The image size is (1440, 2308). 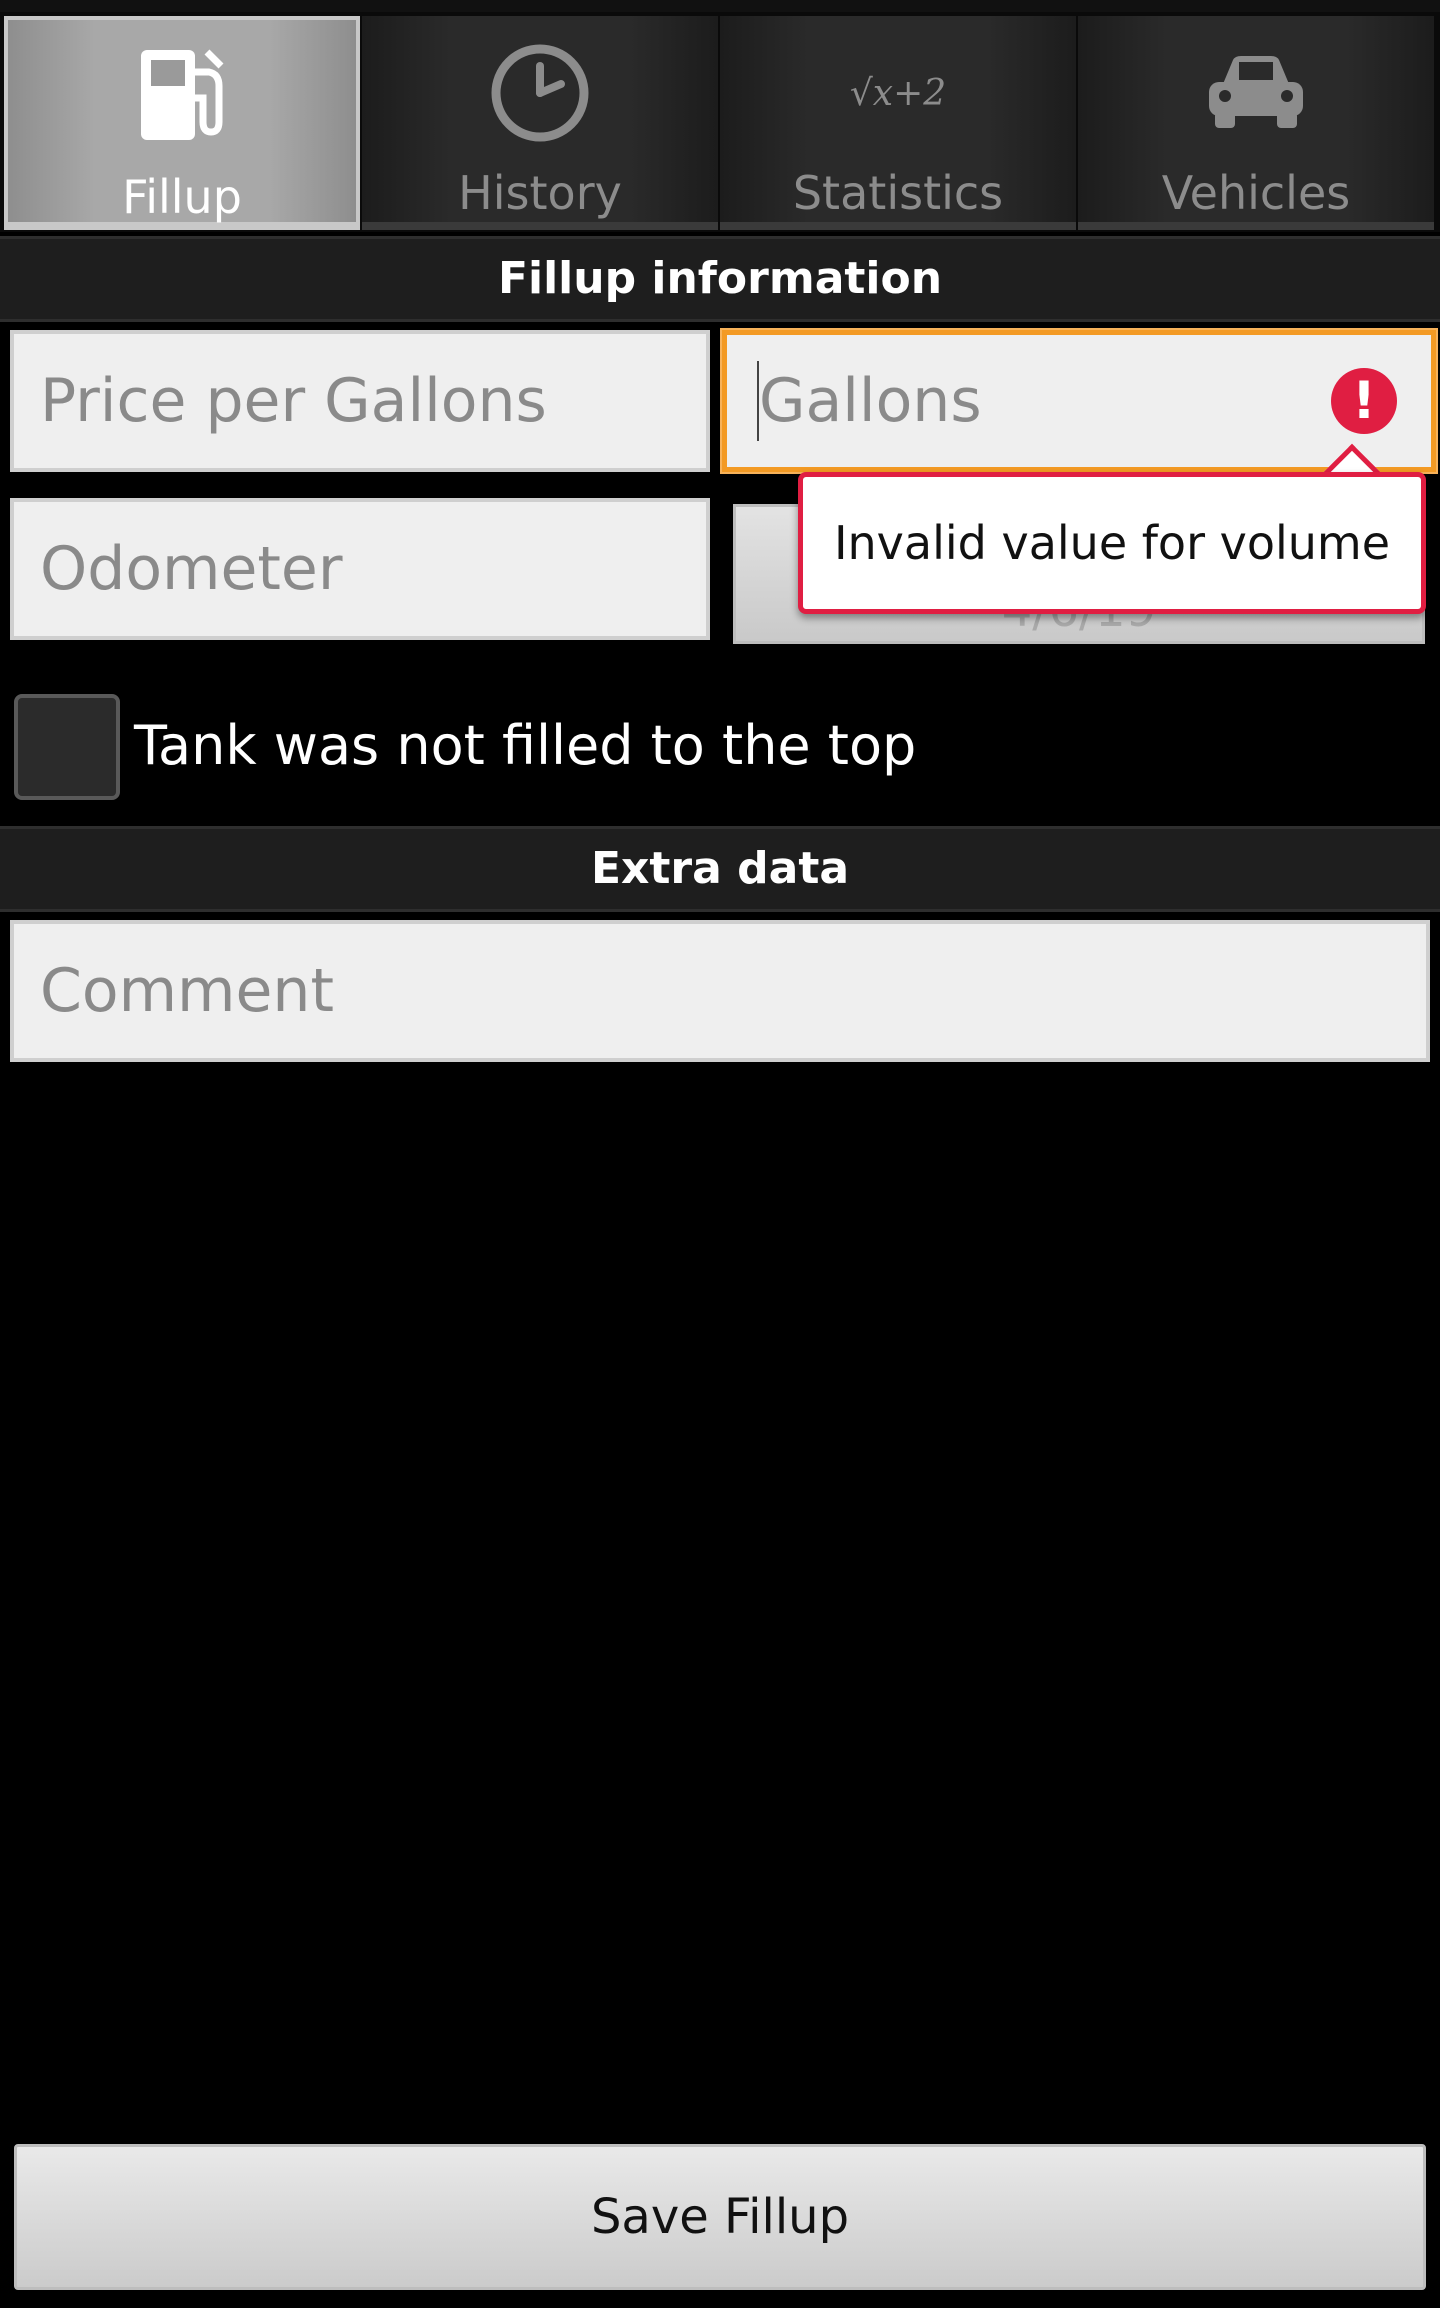 I want to click on error-tooltip: Invalid value for volume, so click(x=1112, y=543).